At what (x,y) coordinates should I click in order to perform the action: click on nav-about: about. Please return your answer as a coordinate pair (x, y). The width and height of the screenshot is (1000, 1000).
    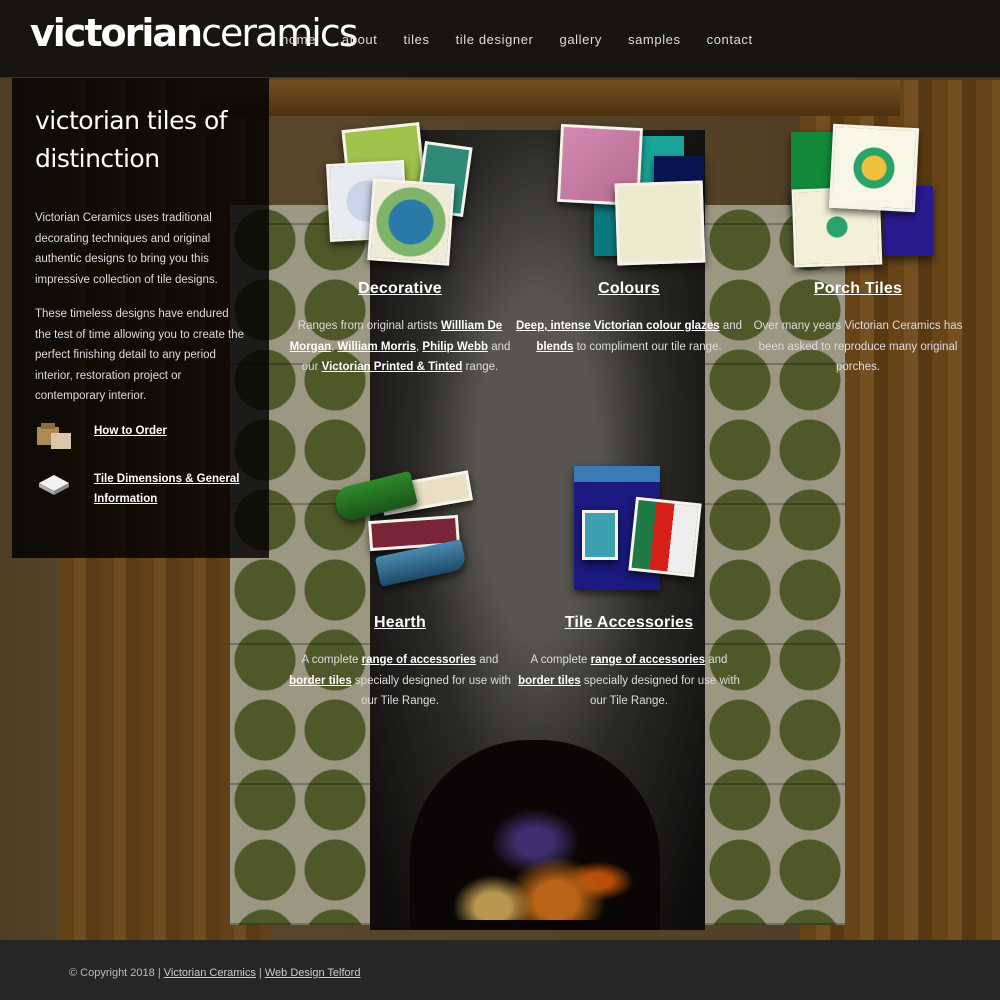
    Looking at the image, I should click on (360, 39).